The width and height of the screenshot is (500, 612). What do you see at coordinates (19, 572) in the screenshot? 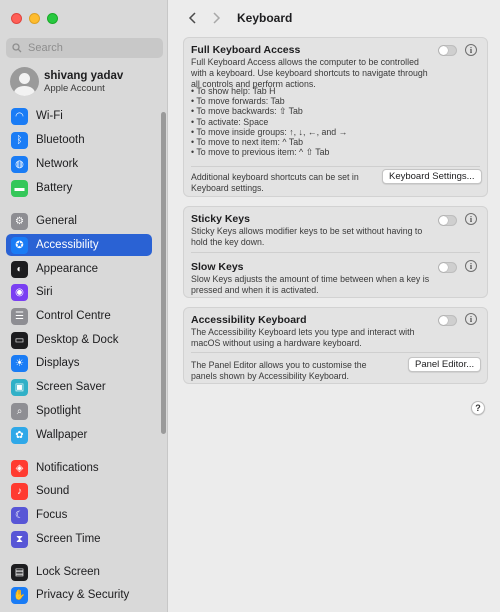
I see `lock-screen-icon: ▤` at bounding box center [19, 572].